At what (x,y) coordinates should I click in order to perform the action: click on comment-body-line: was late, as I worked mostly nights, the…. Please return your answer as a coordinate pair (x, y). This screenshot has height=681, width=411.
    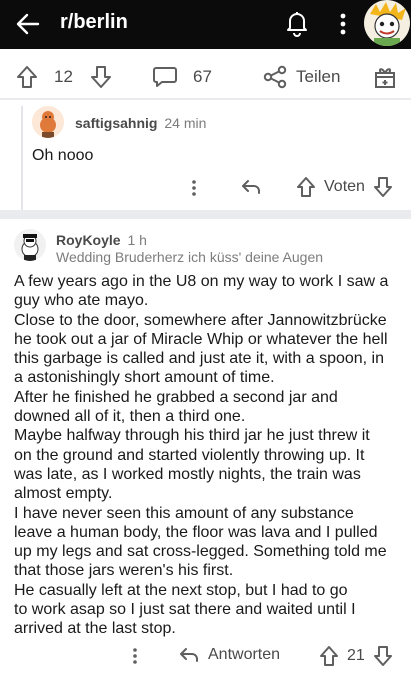
    Looking at the image, I should click on (187, 474).